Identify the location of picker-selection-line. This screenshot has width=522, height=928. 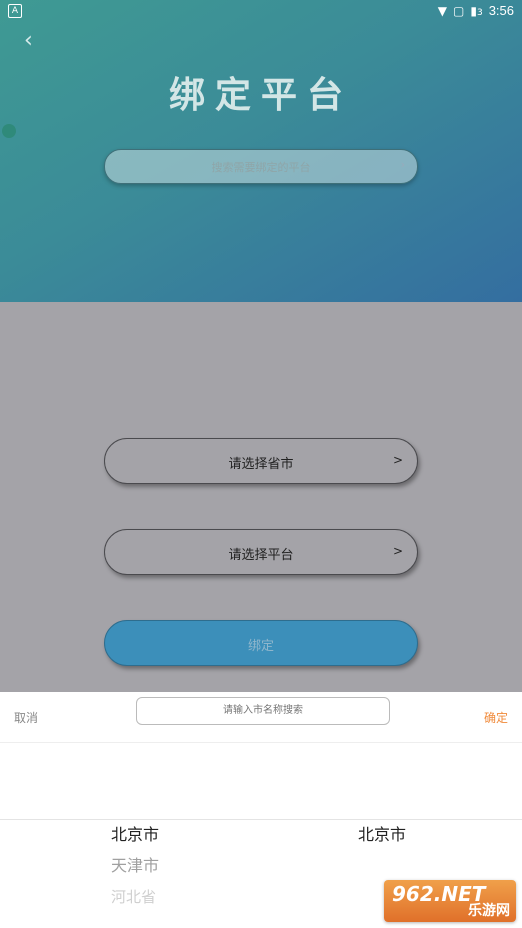
(261, 819).